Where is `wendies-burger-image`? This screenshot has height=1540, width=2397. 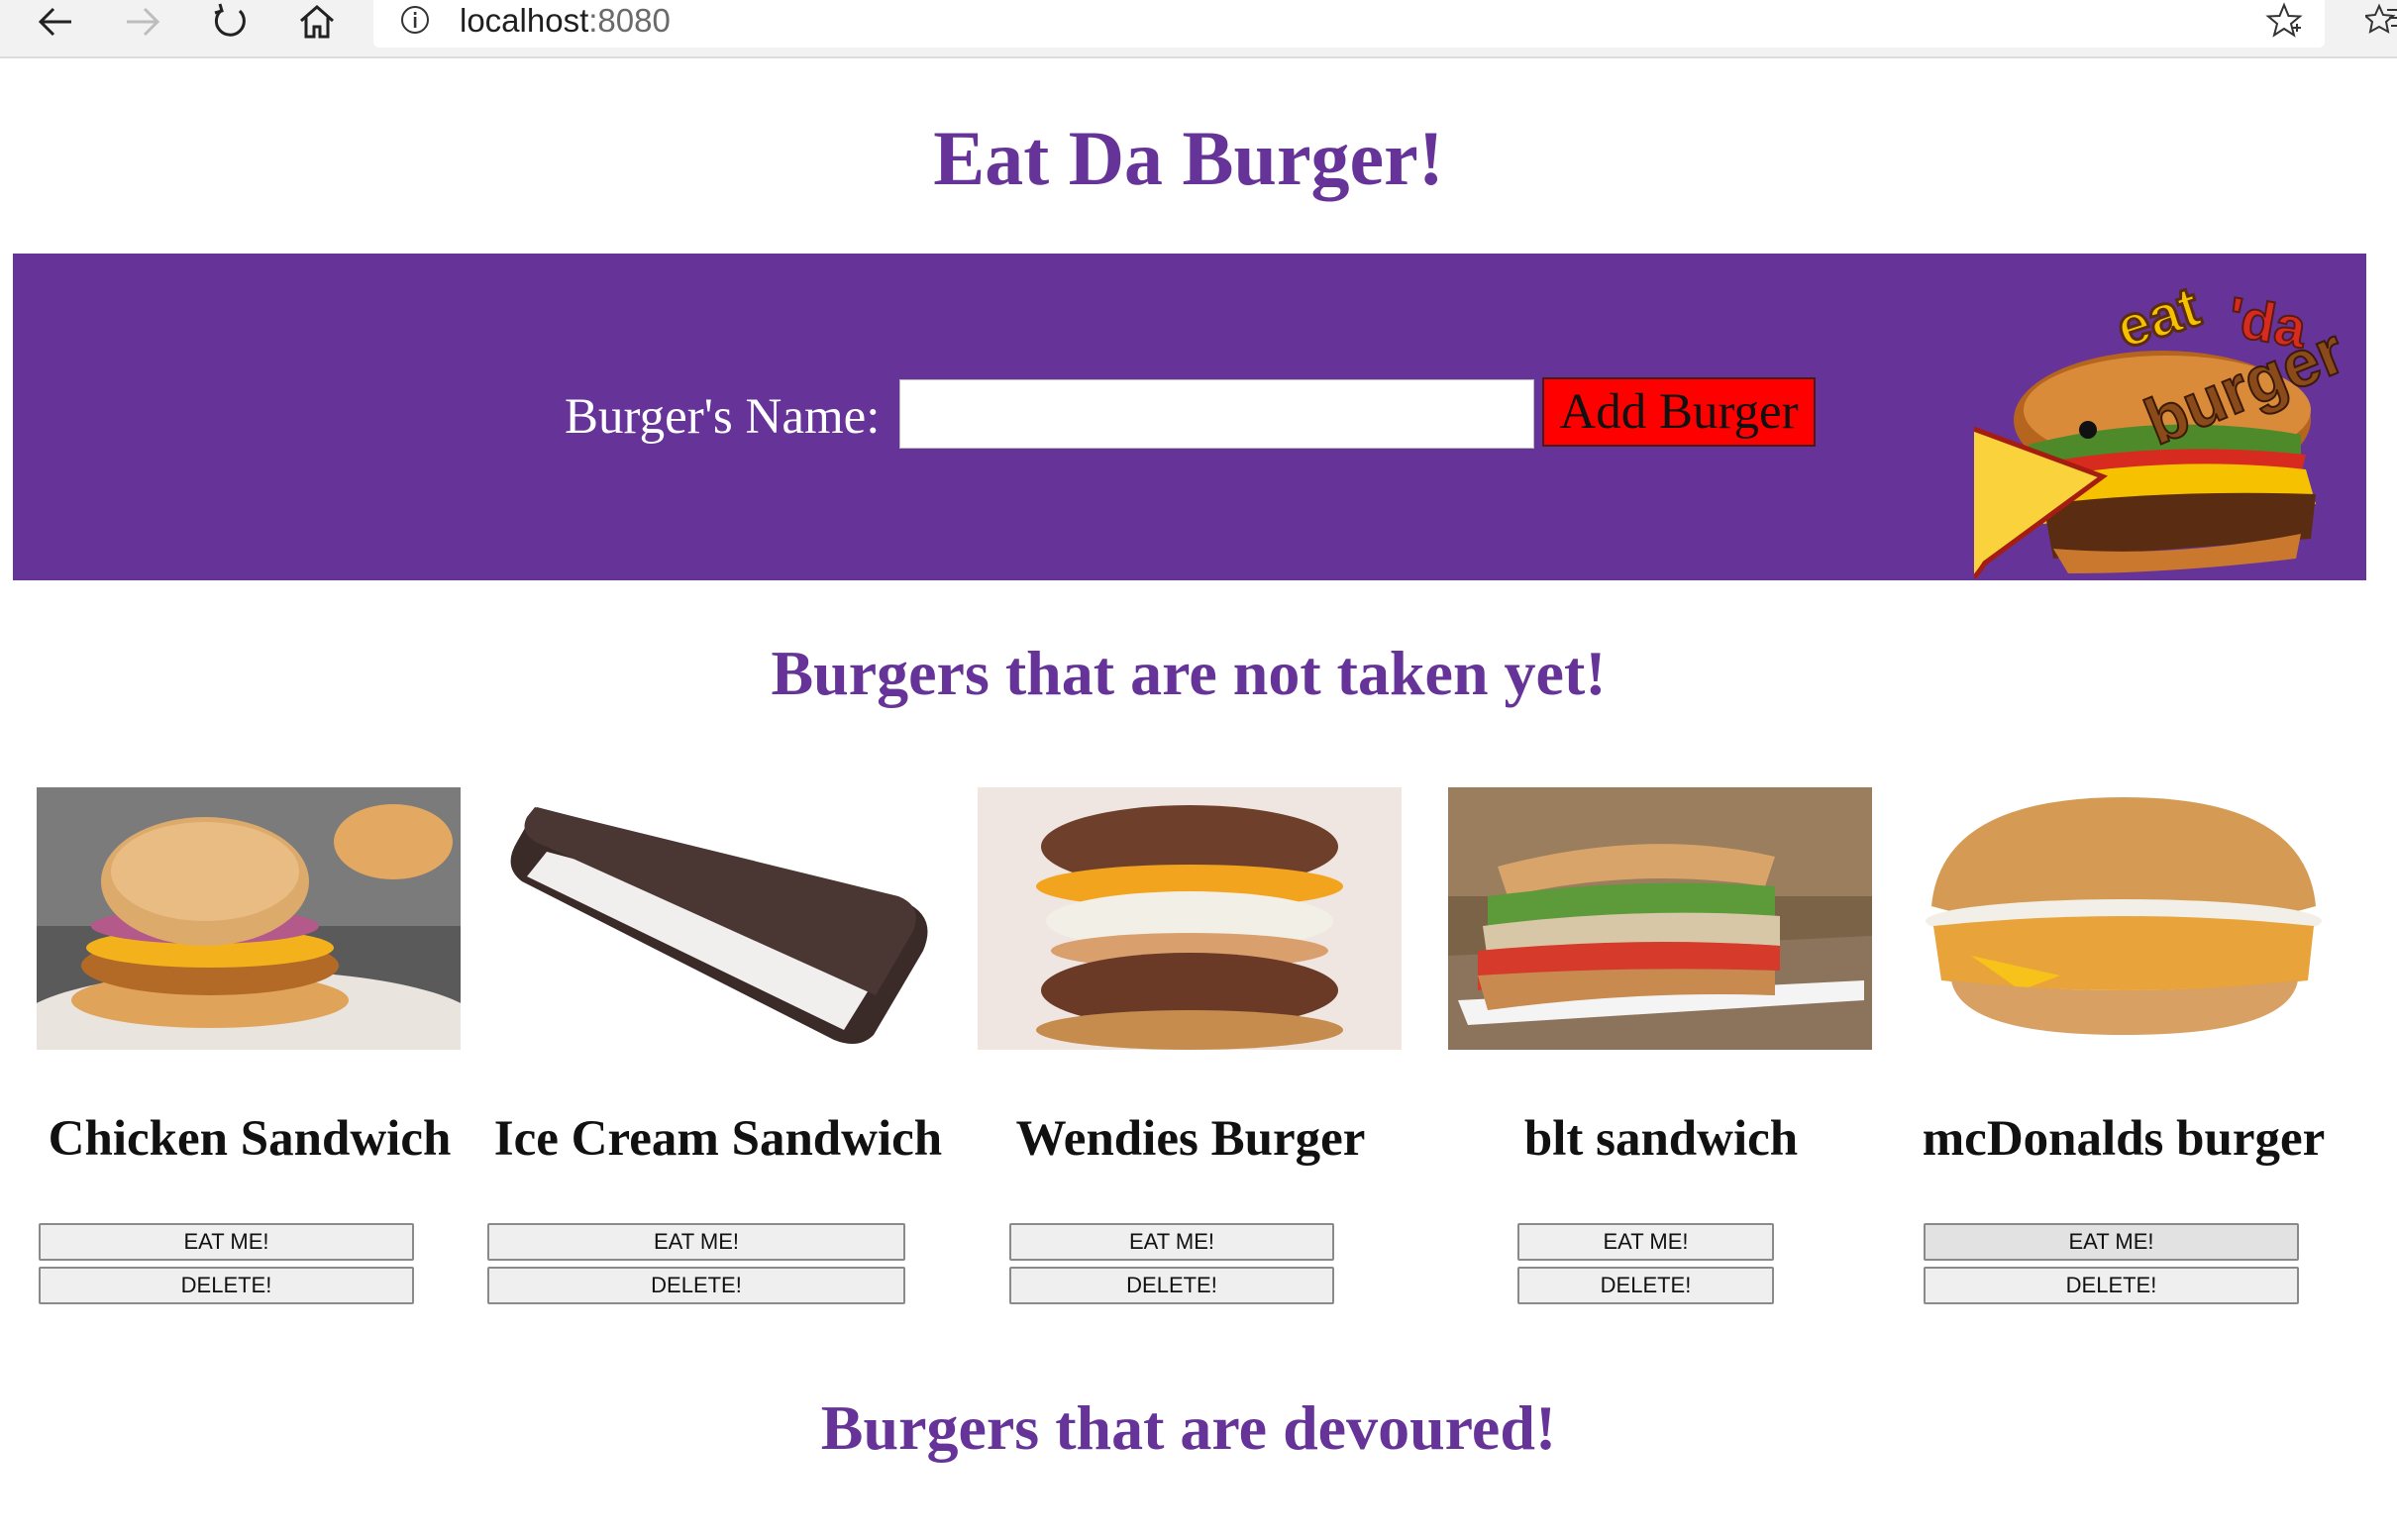 wendies-burger-image is located at coordinates (1190, 919).